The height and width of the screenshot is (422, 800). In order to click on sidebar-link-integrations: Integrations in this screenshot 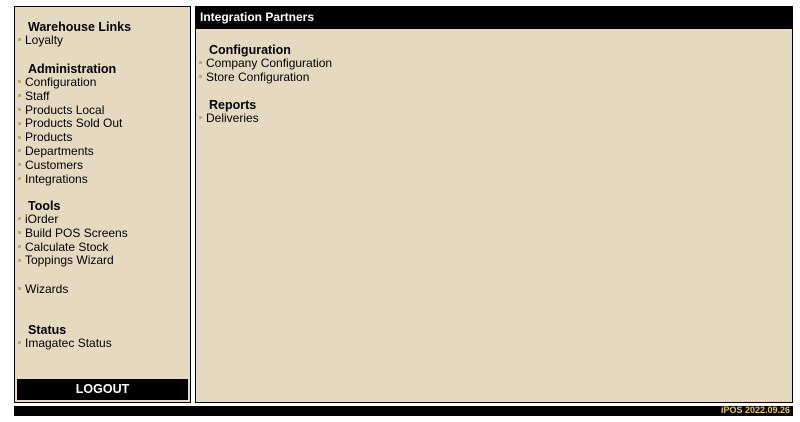, I will do `click(102, 179)`.